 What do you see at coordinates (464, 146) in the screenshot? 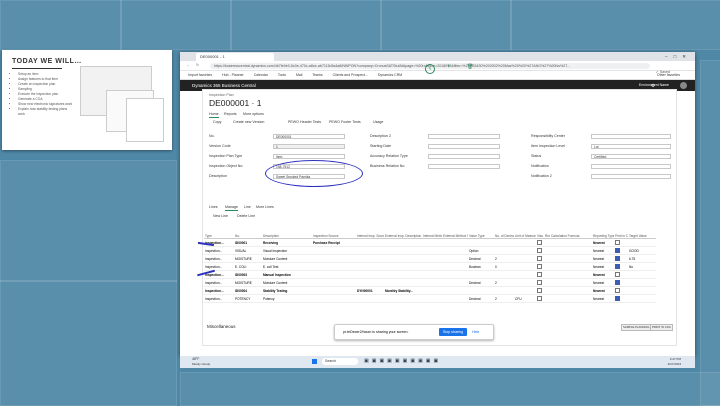
I see `starting-date-field` at bounding box center [464, 146].